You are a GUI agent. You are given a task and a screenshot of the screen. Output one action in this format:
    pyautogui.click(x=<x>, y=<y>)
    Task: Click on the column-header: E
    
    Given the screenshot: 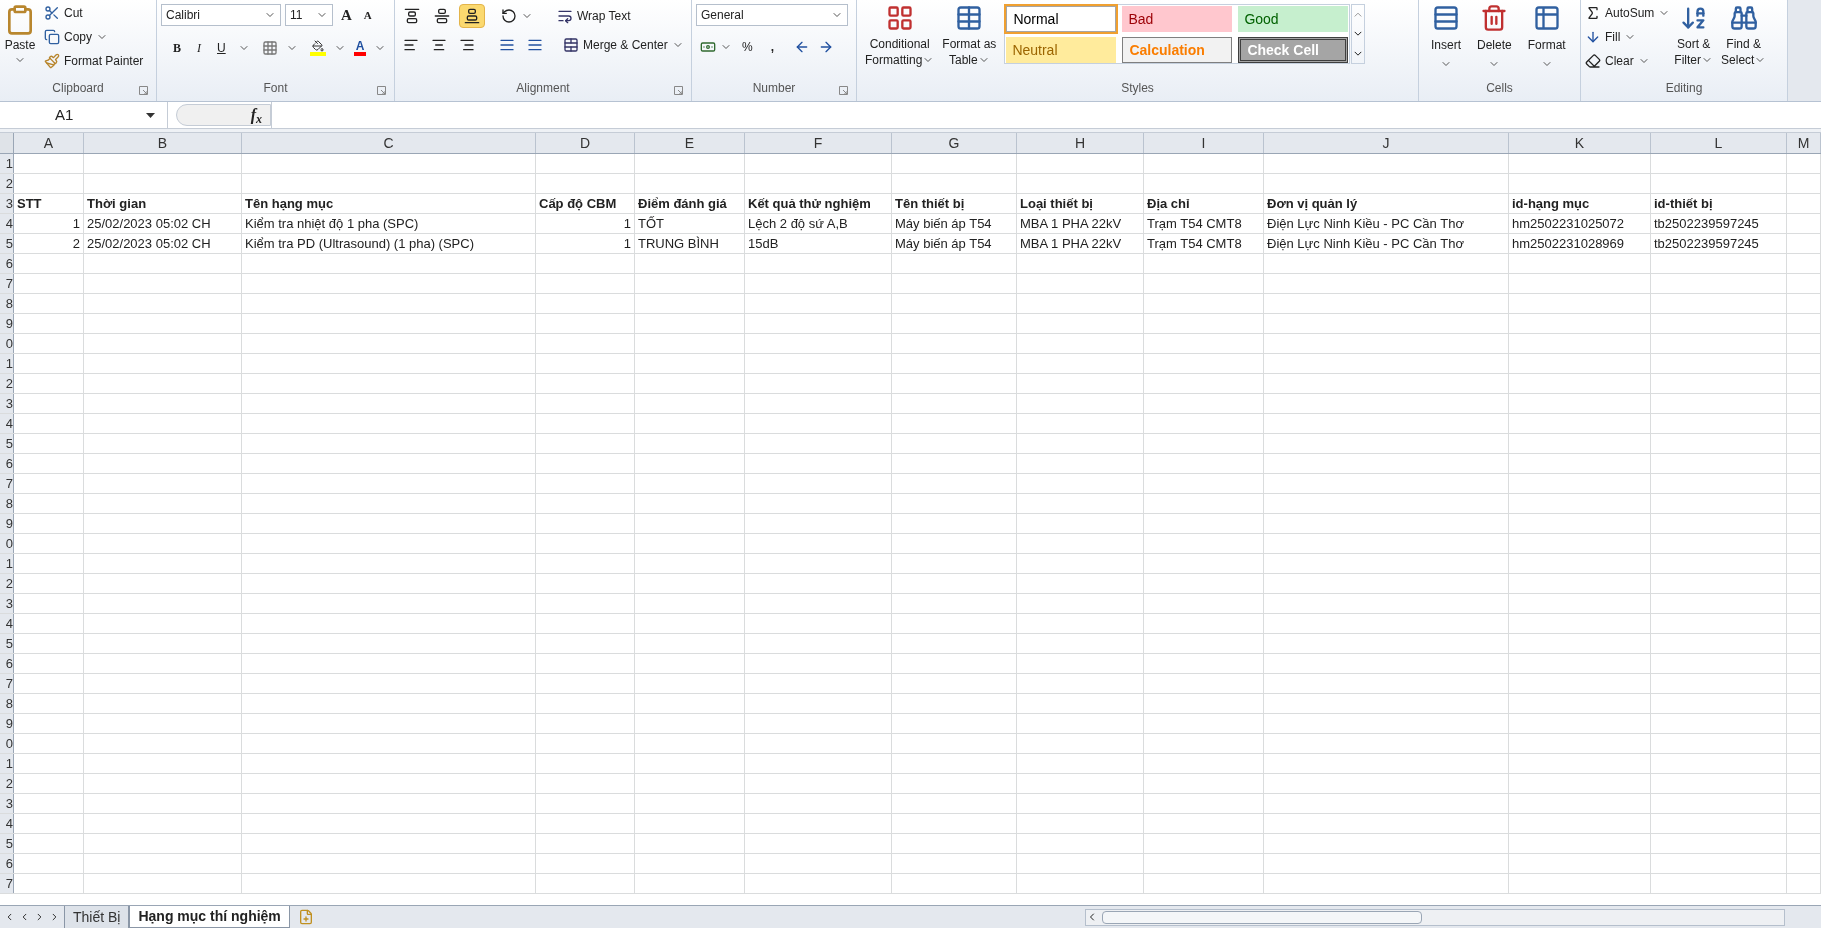 What is the action you would take?
    pyautogui.click(x=690, y=143)
    